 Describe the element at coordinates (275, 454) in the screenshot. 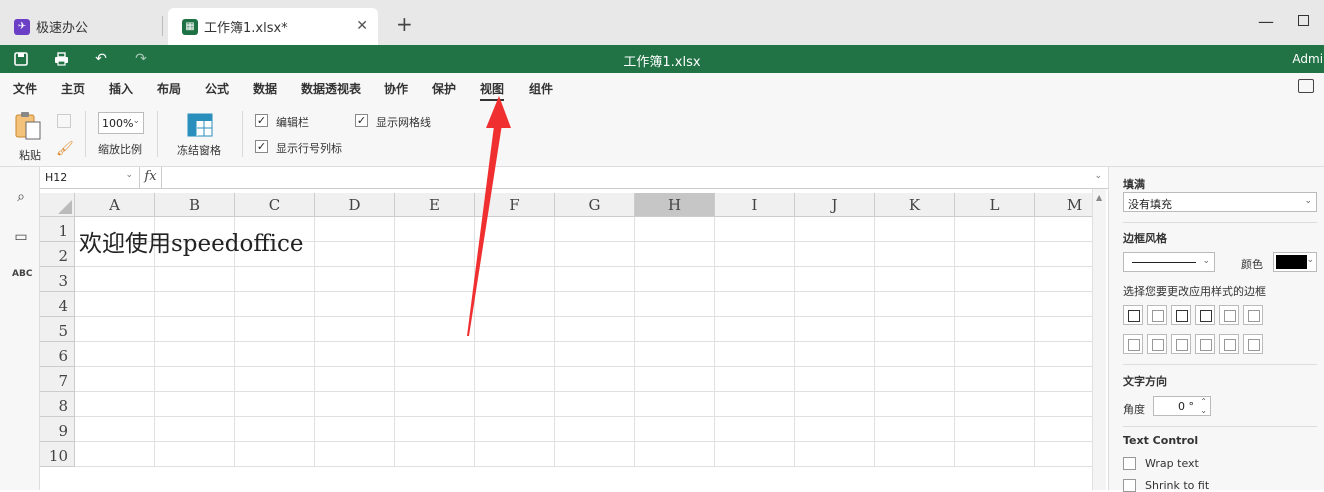

I see `cell-c10` at that location.